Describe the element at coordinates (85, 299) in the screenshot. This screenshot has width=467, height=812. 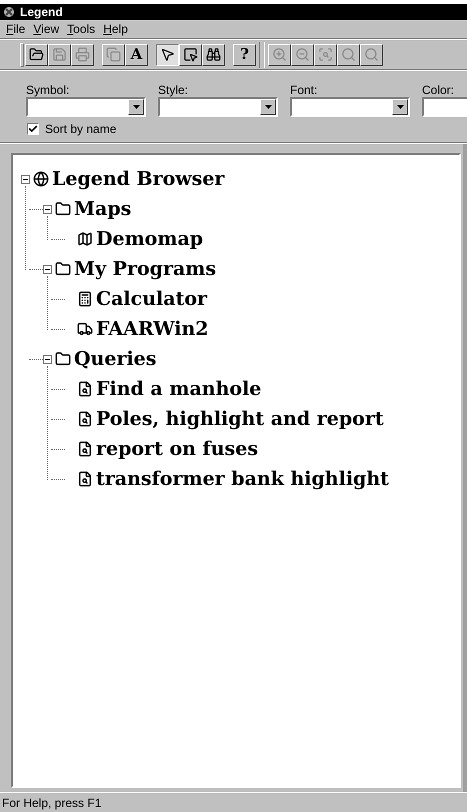
I see `calculator-icon` at that location.